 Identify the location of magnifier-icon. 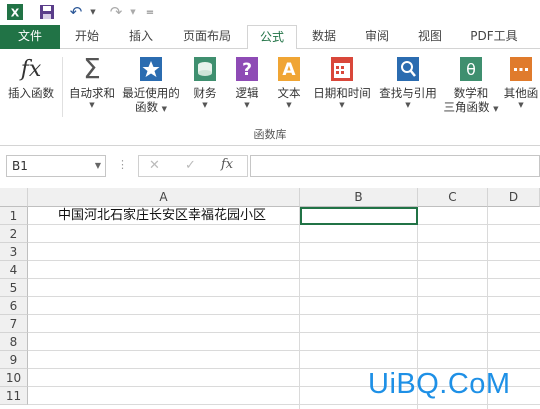
(408, 69).